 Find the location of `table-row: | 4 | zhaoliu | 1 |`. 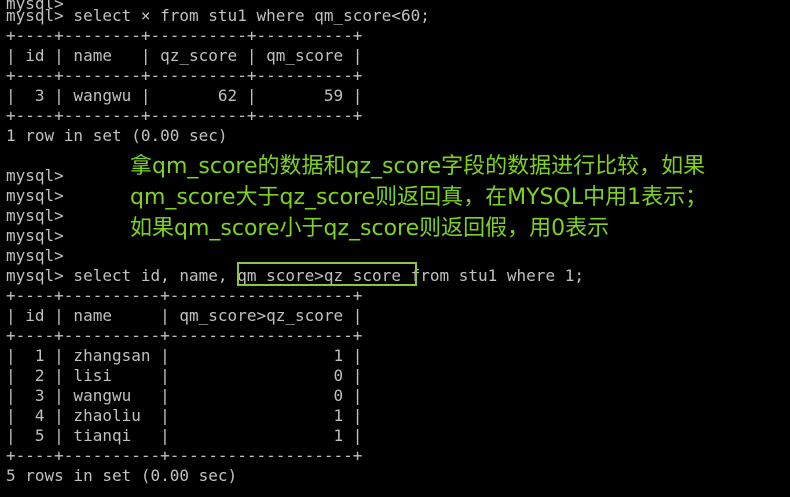

table-row: | 4 | zhaoliu | 1 | is located at coordinates (184, 415).